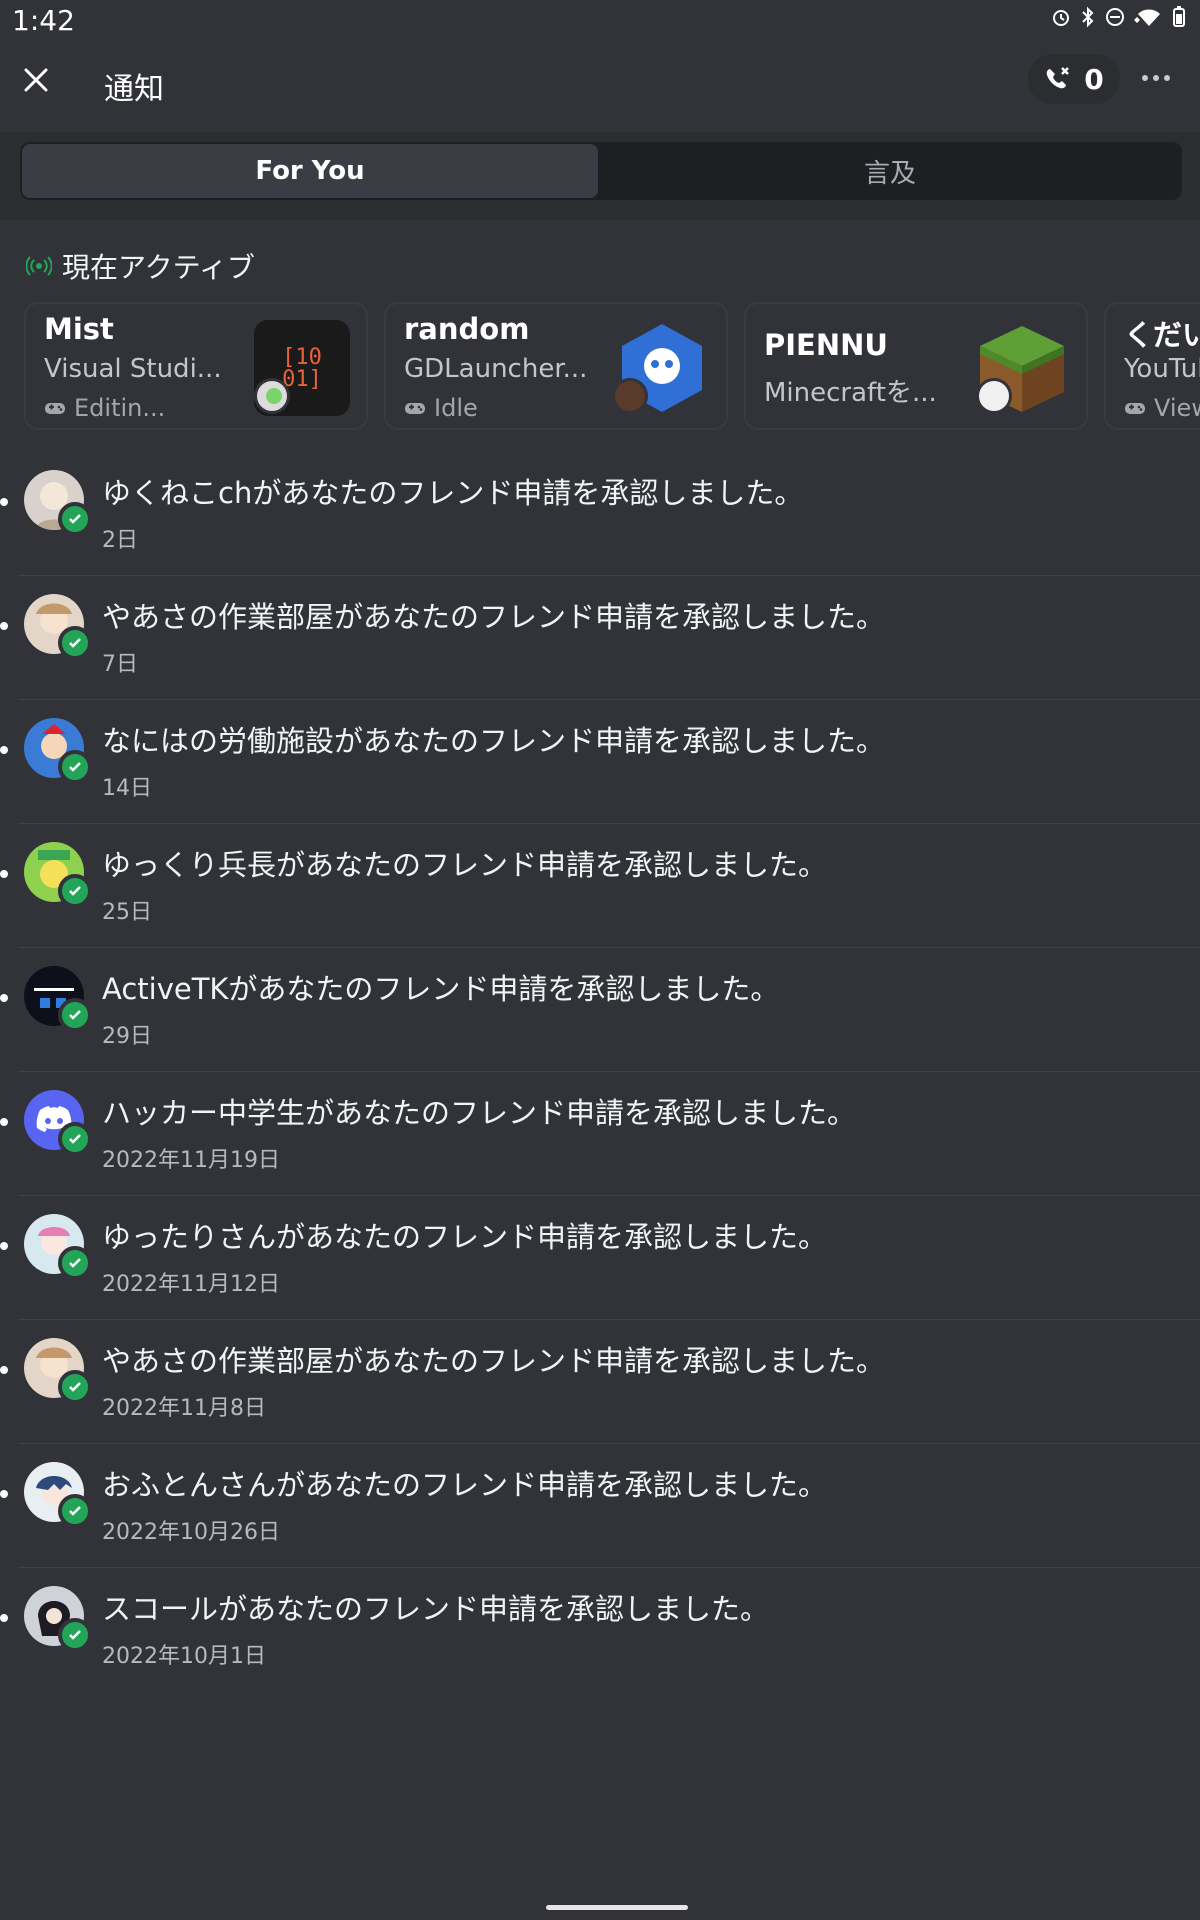 The width and height of the screenshot is (1200, 1920). Describe the element at coordinates (310, 171) in the screenshot. I see `tab-for-you: For You` at that location.